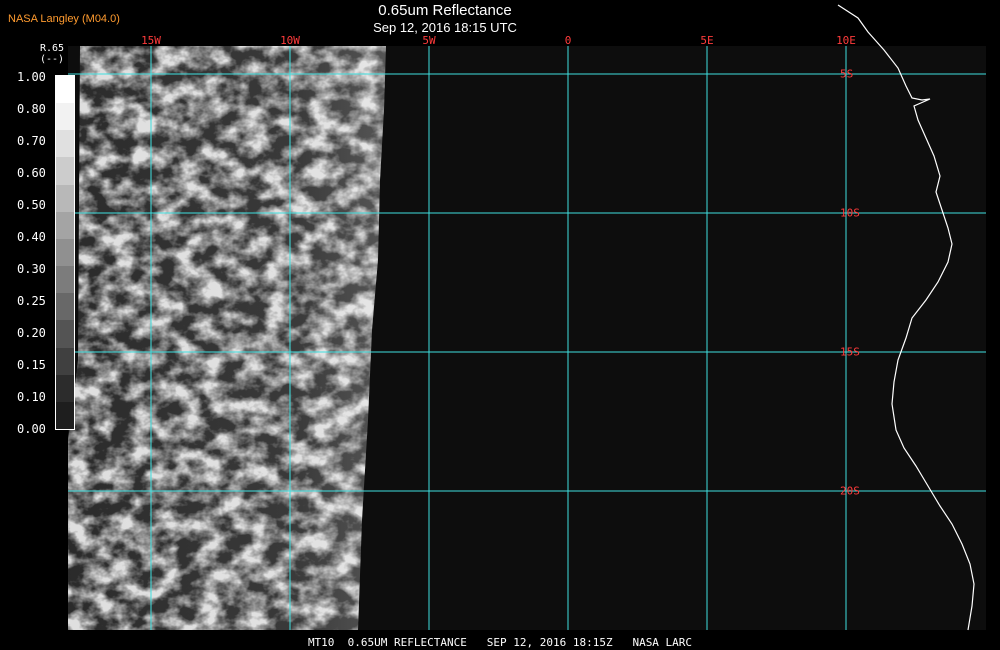  Describe the element at coordinates (429, 40) in the screenshot. I see `longitude-label-2: 5W` at that location.